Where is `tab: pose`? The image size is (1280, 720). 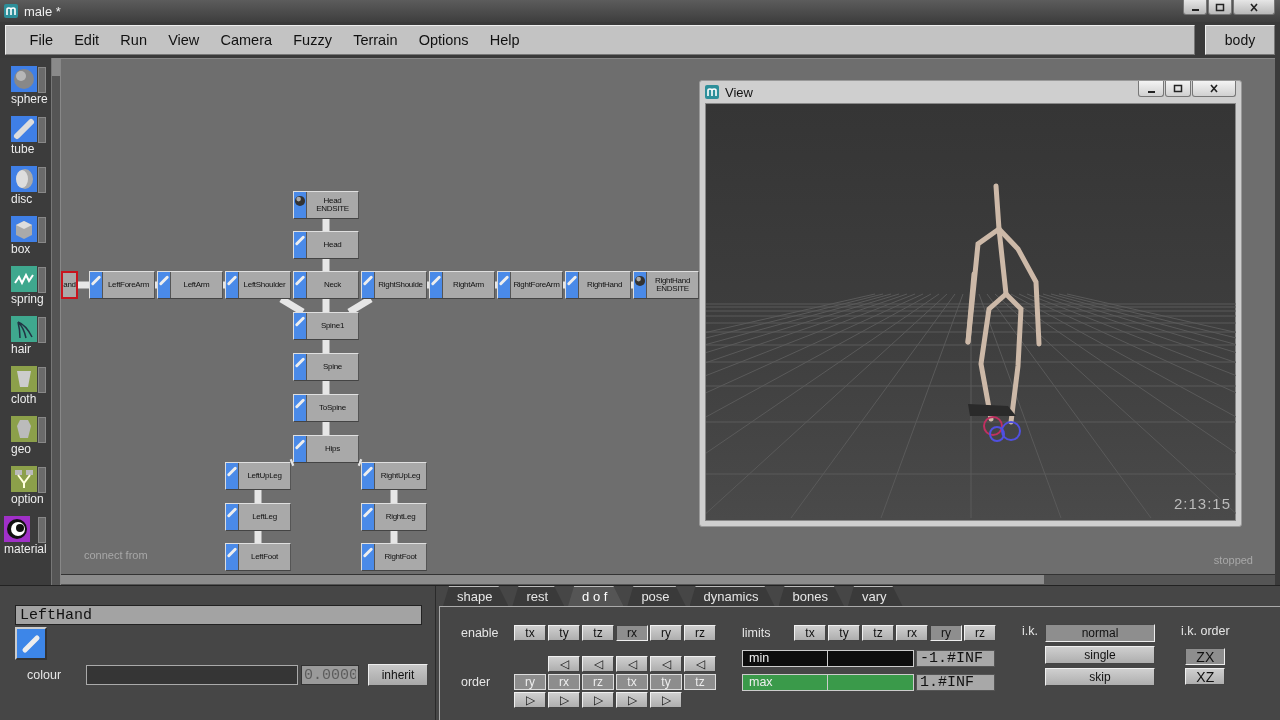
tab: pose is located at coordinates (656, 596).